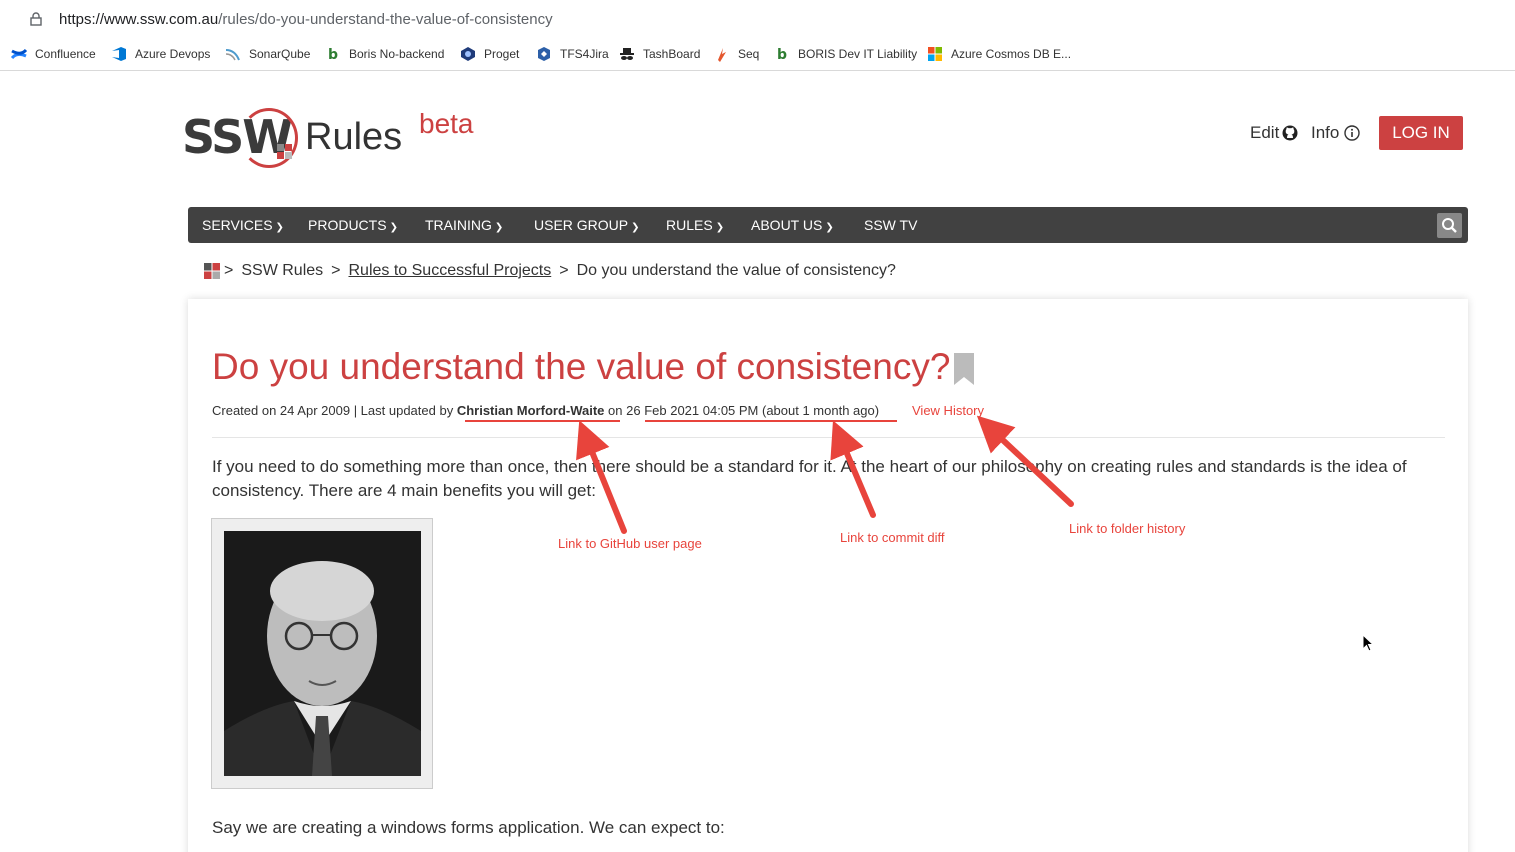  I want to click on bookmark-icon, so click(964, 369).